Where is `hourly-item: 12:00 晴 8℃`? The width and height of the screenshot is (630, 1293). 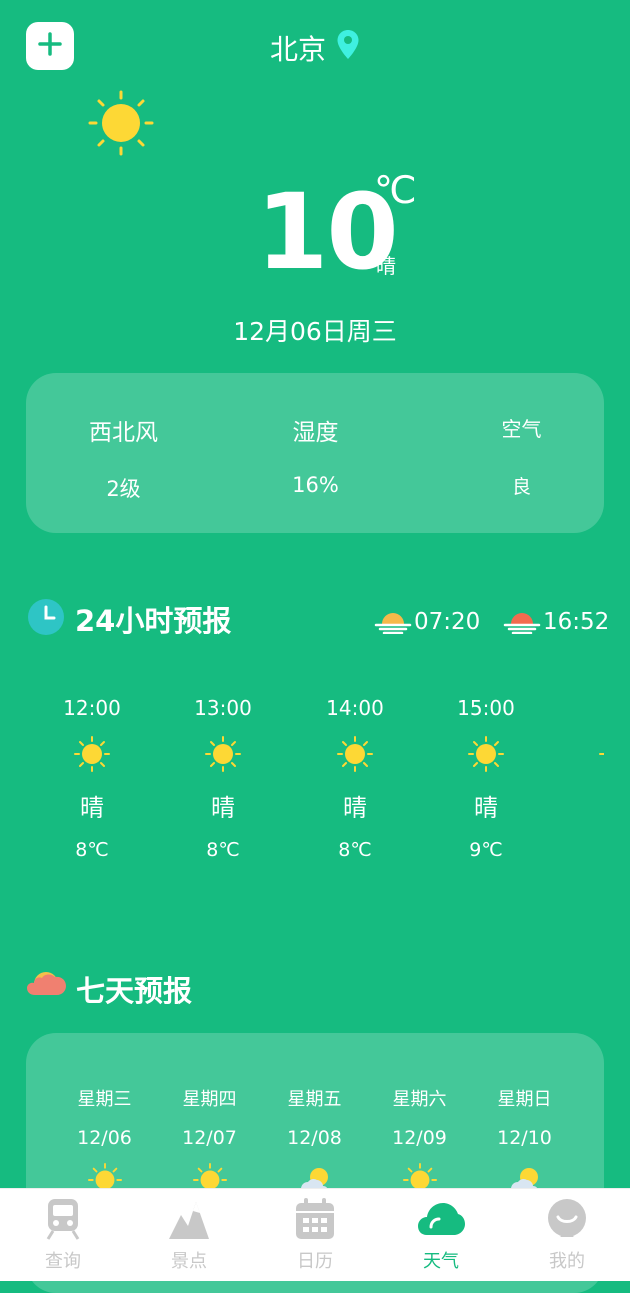 hourly-item: 12:00 晴 8℃ is located at coordinates (92, 778).